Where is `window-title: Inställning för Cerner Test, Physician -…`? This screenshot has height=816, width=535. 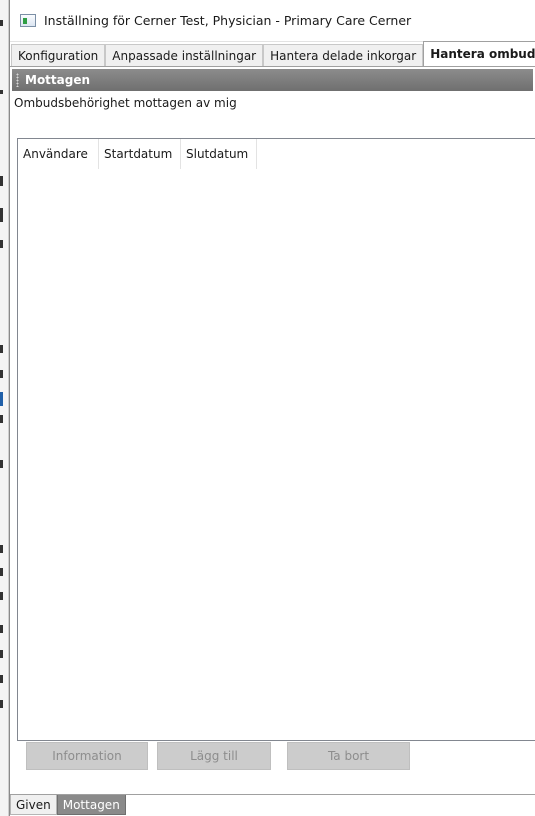
window-title: Inställning för Cerner Test, Physician -… is located at coordinates (228, 20).